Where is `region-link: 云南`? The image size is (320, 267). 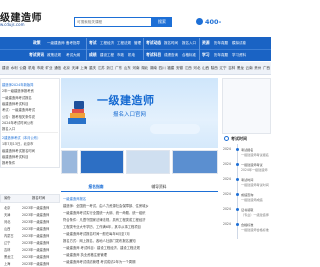
region-link: 云南 is located at coordinates (249, 68).